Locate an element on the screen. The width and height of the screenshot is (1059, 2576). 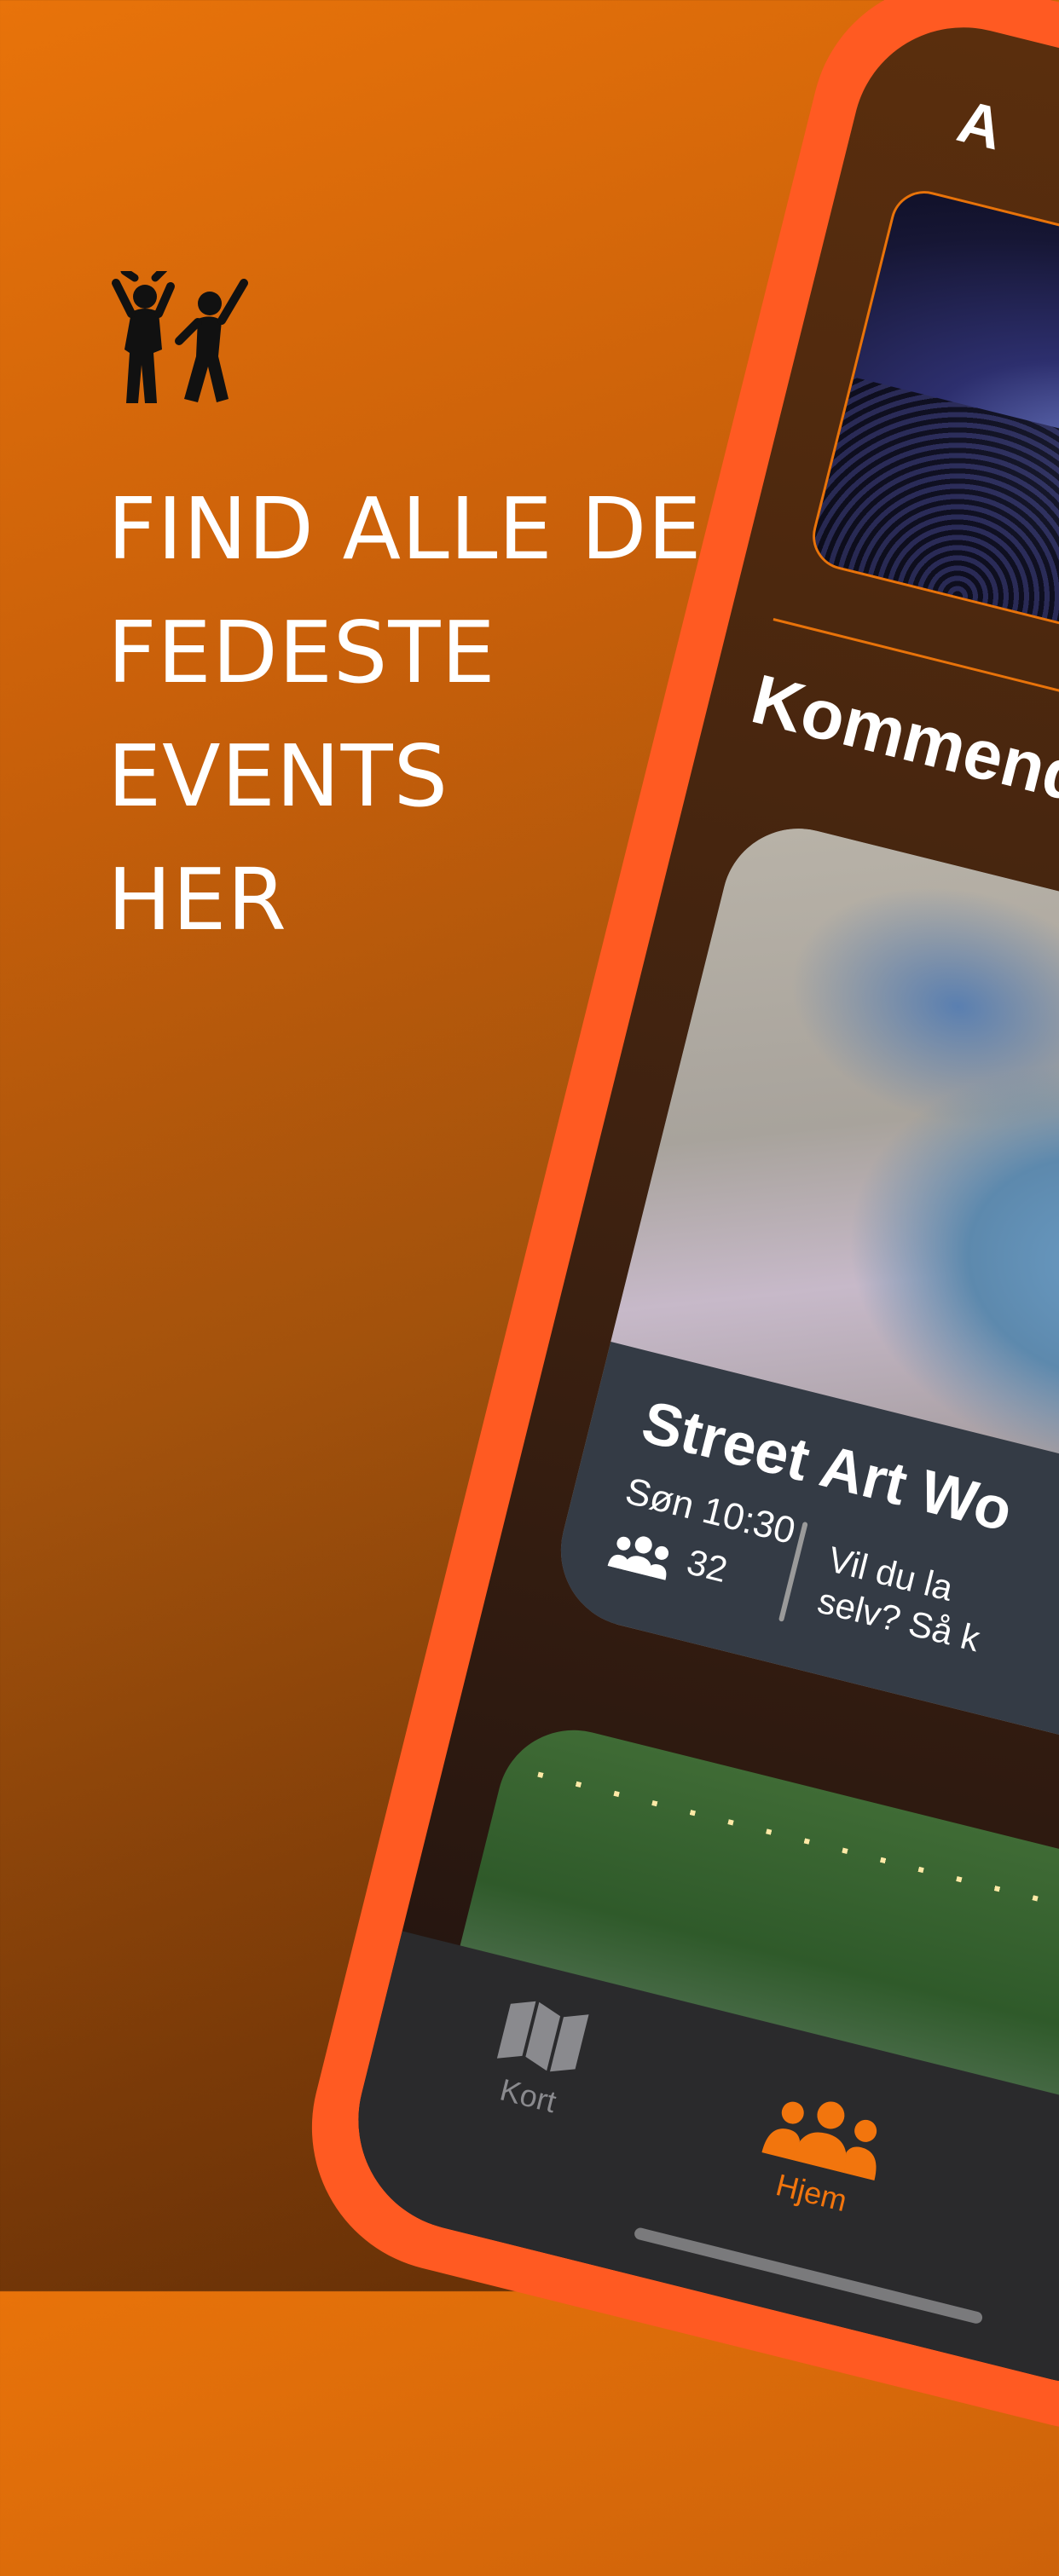
section-title: Kommende is located at coordinates (901, 744).